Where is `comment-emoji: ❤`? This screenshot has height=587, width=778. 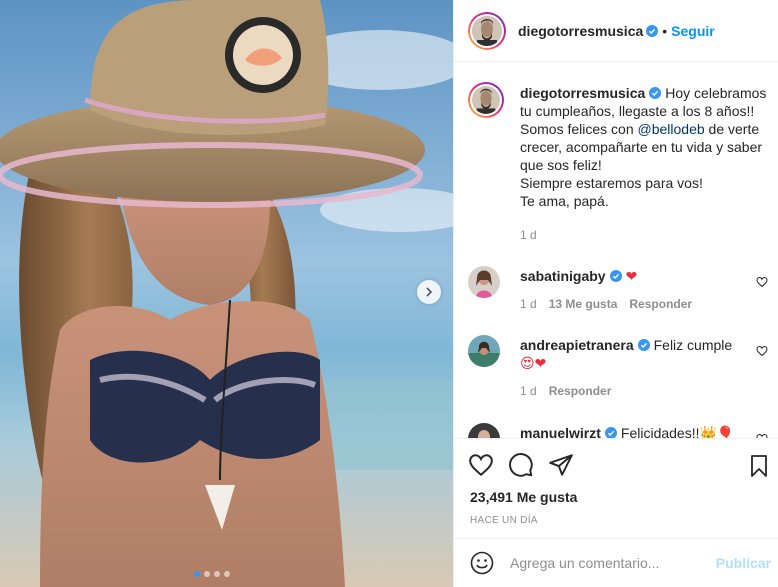
comment-emoji: ❤ is located at coordinates (631, 276).